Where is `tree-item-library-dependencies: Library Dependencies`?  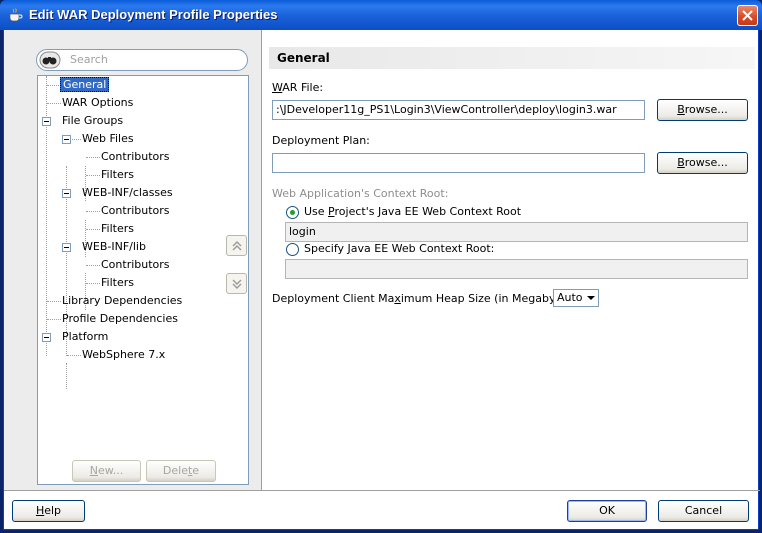 tree-item-library-dependencies: Library Dependencies is located at coordinates (122, 301).